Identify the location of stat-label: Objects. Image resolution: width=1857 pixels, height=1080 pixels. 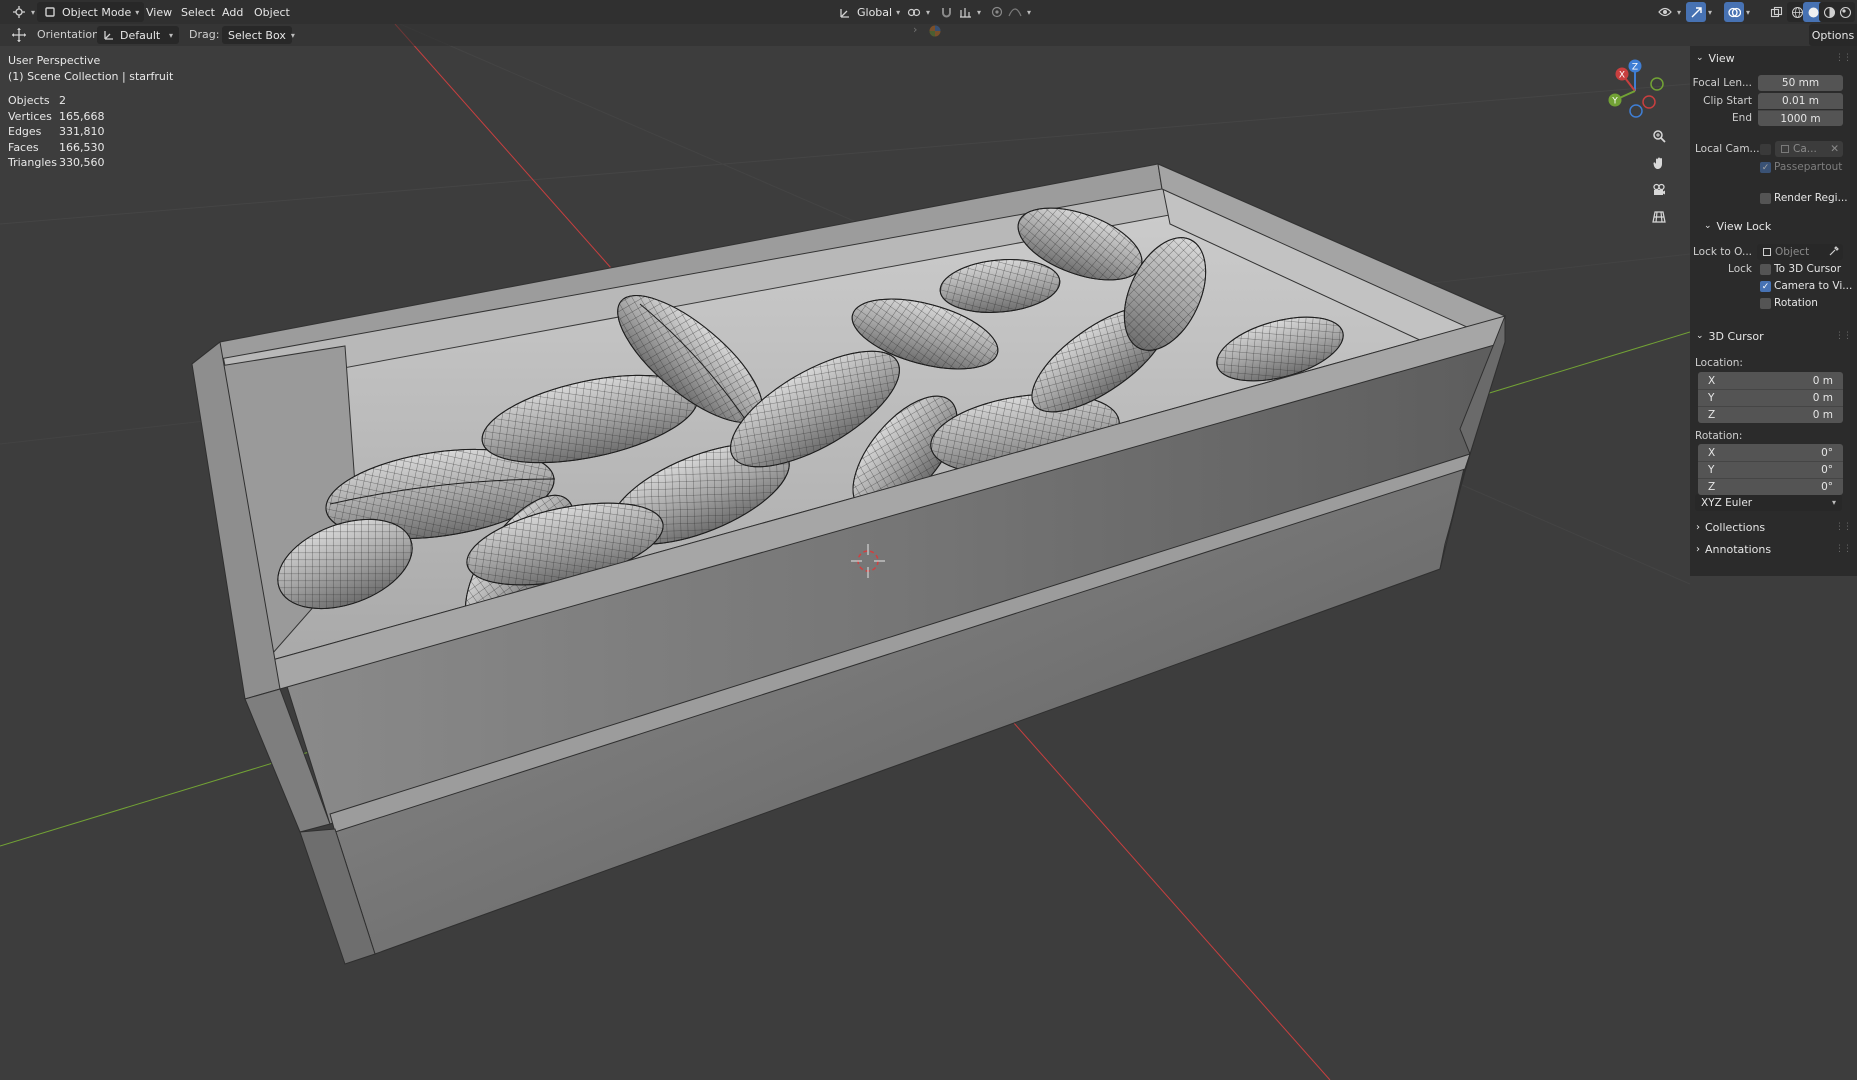
(29, 100).